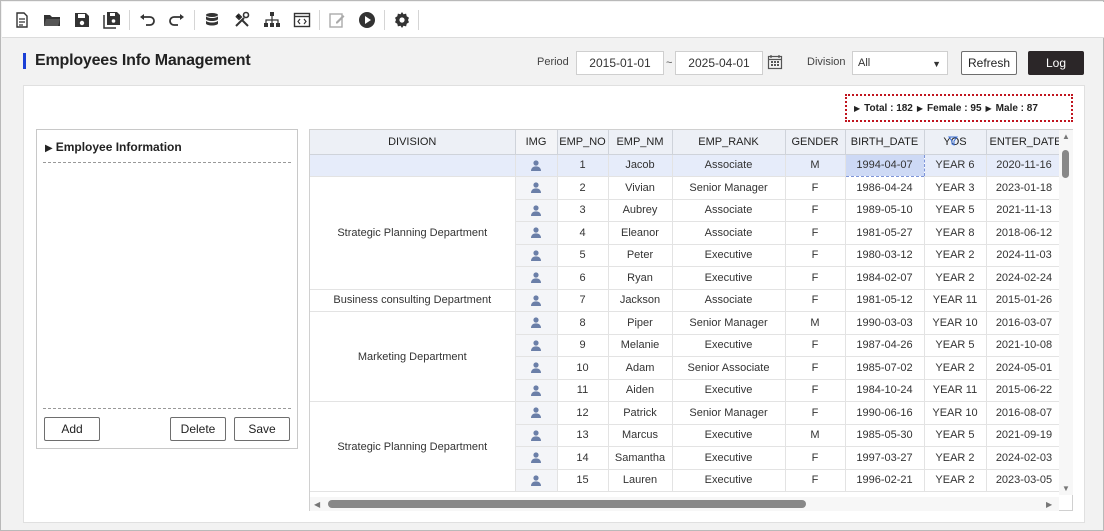  Describe the element at coordinates (1024, 435) in the screenshot. I see `cell-enter-date: 2021-09-19` at that location.